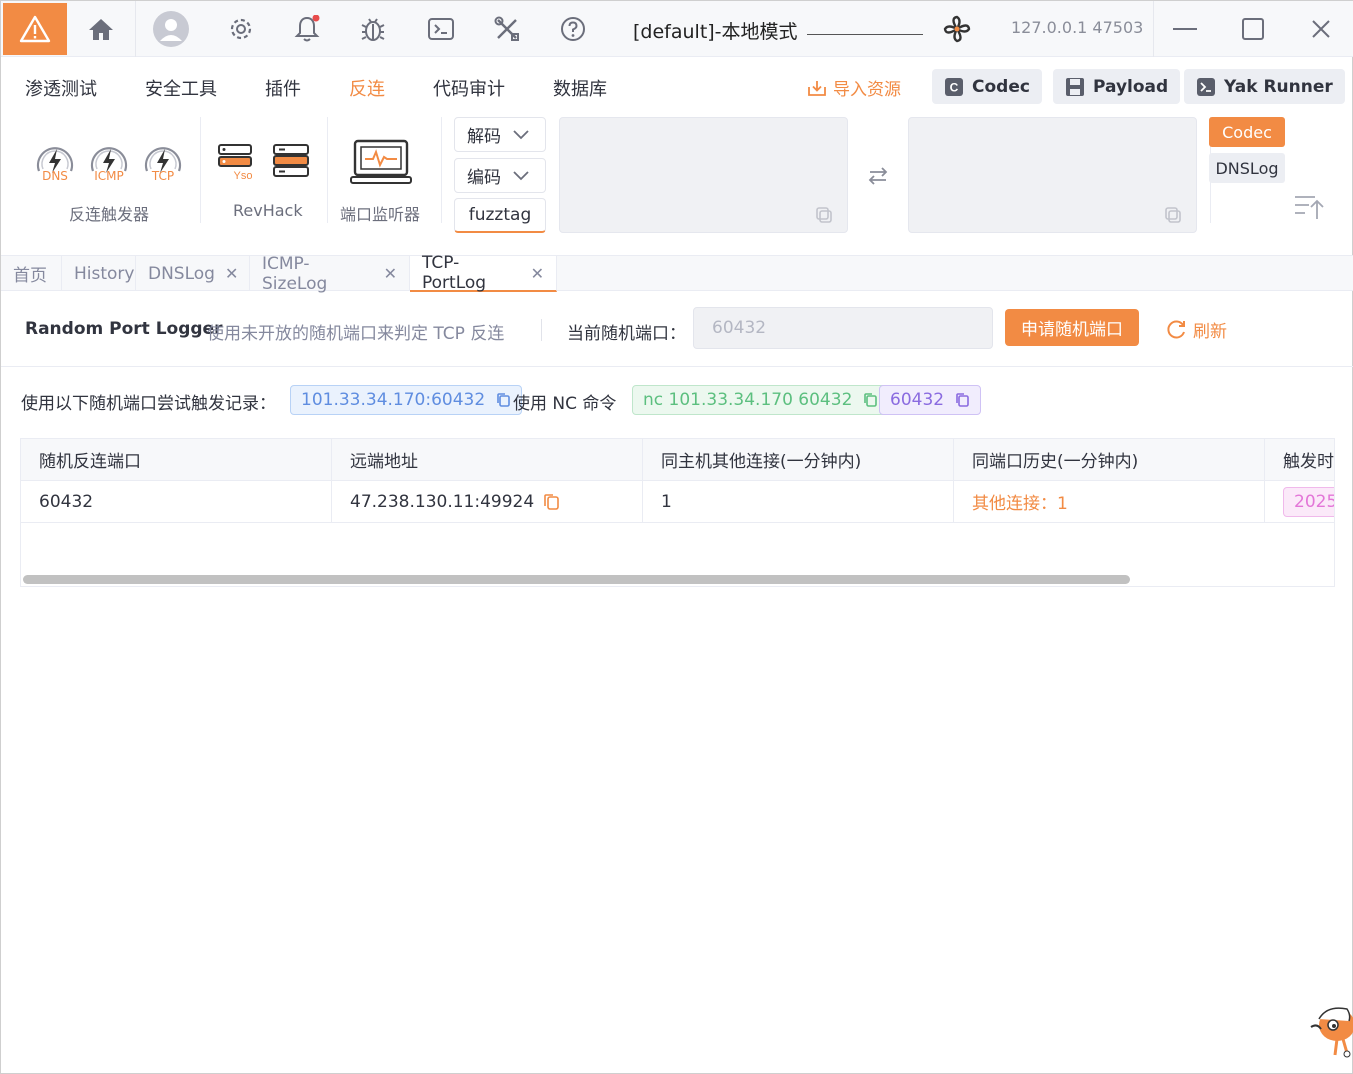 This screenshot has width=1353, height=1074. What do you see at coordinates (283, 88) in the screenshot?
I see `menu-item-plugins: 插件` at bounding box center [283, 88].